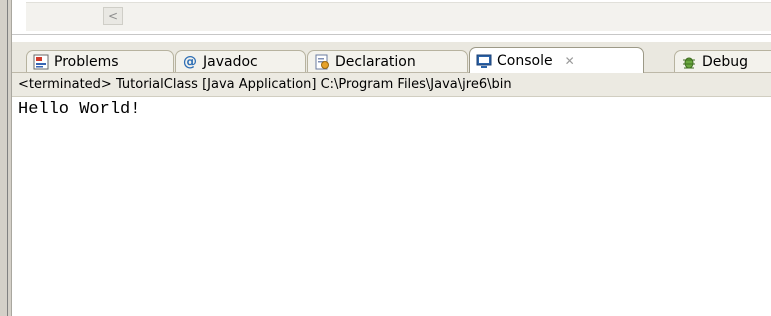  What do you see at coordinates (41, 62) in the screenshot?
I see `problems-icon` at bounding box center [41, 62].